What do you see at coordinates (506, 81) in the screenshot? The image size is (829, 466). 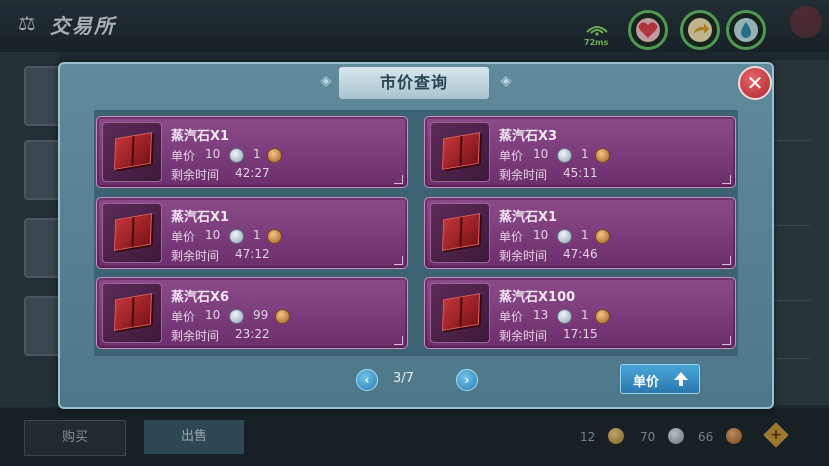 I see `title-ornament-right: ◈` at bounding box center [506, 81].